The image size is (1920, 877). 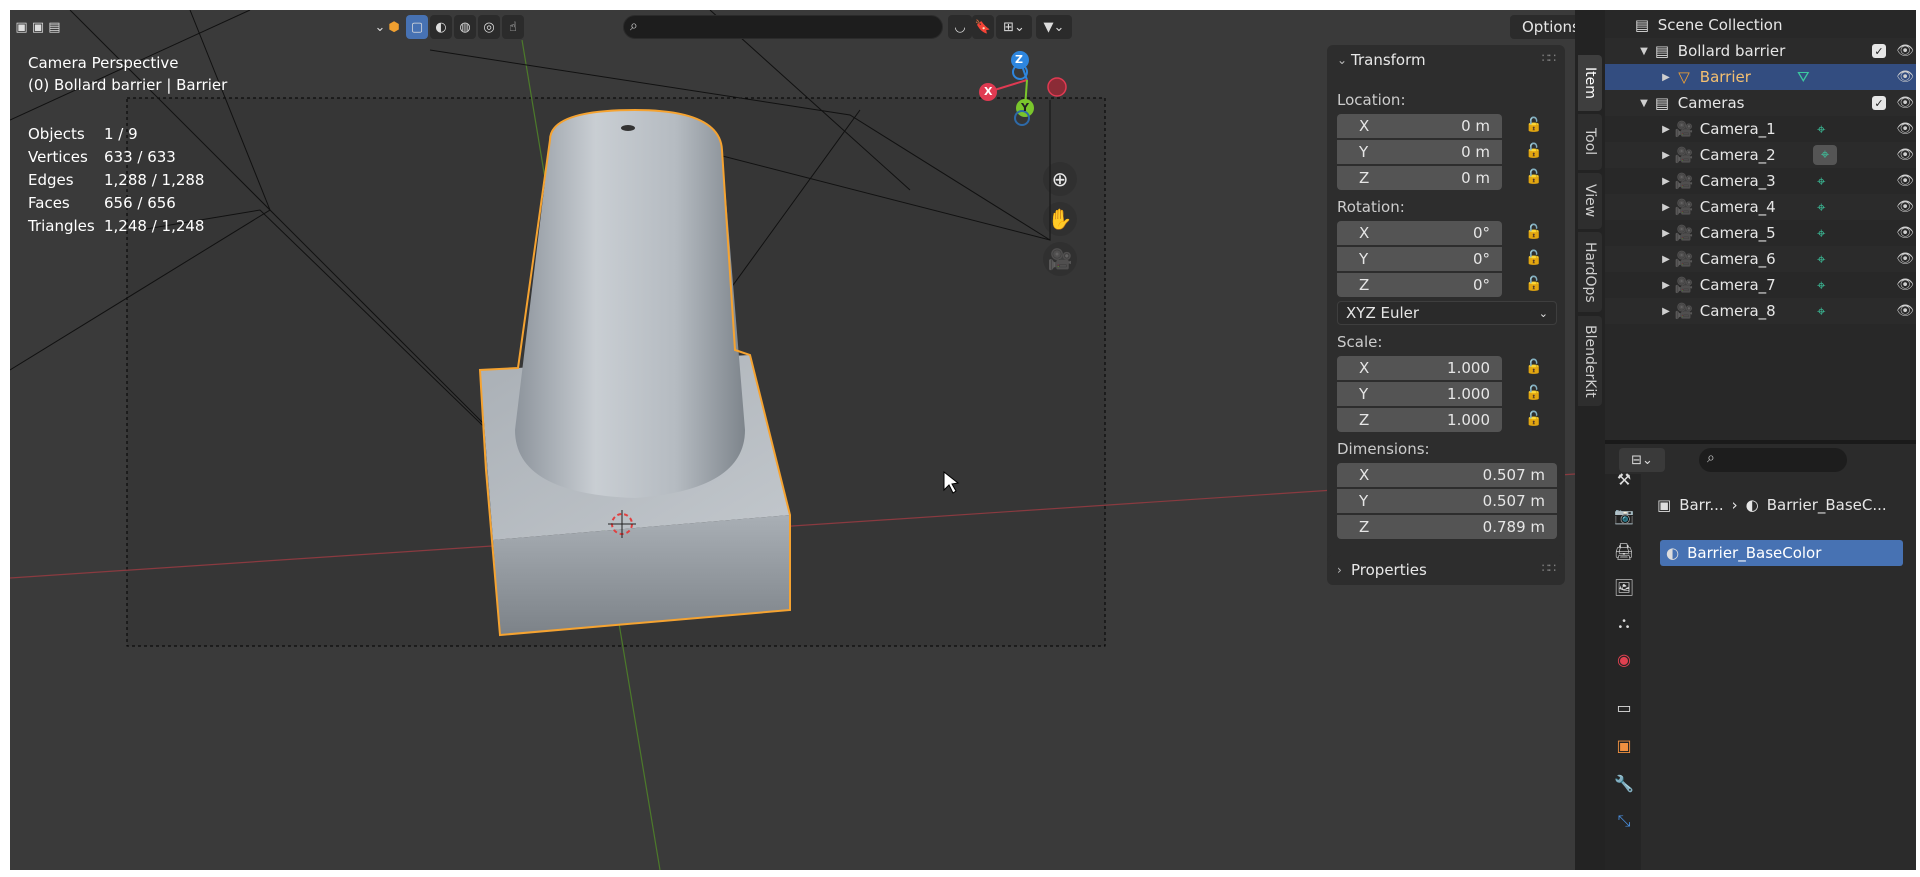 I want to click on rotation-x-field: X 0°, so click(x=1419, y=233).